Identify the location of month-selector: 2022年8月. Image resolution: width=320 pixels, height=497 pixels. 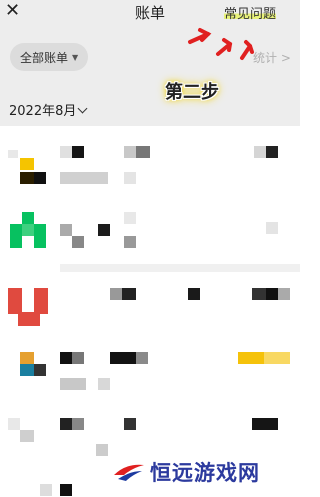
(48, 109).